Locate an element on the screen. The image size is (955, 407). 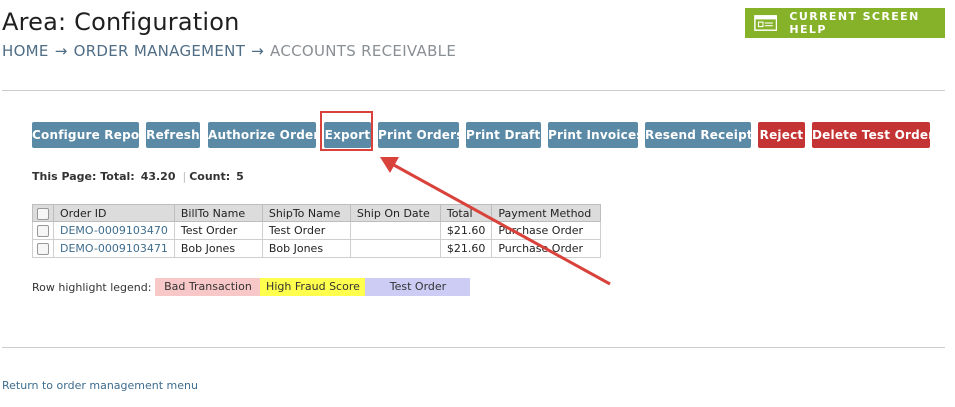
page-title: Area: Configuration is located at coordinates (121, 22).